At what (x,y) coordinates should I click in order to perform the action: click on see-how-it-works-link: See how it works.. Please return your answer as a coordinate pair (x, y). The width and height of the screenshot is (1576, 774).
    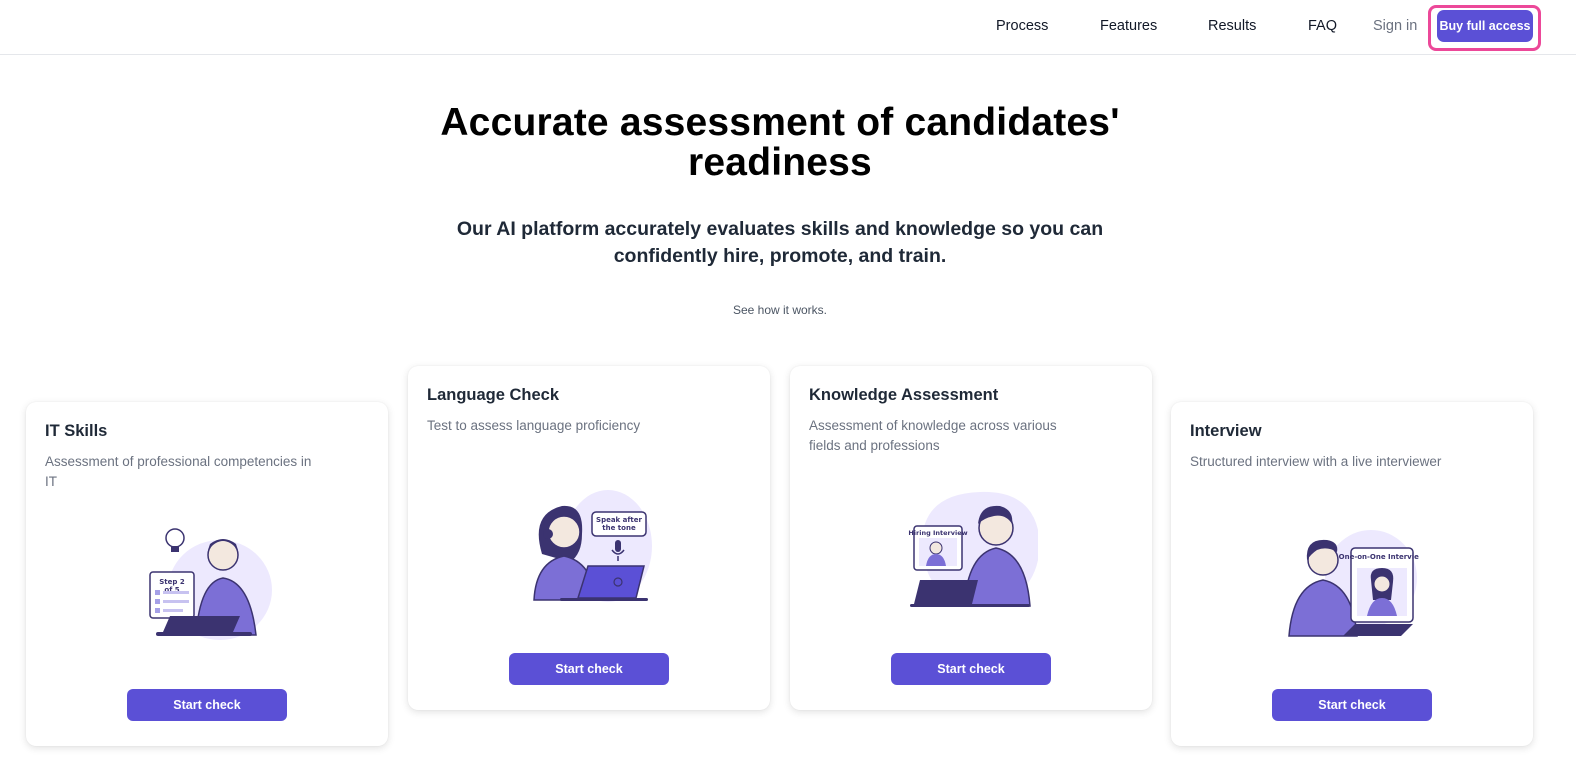
    Looking at the image, I should click on (780, 310).